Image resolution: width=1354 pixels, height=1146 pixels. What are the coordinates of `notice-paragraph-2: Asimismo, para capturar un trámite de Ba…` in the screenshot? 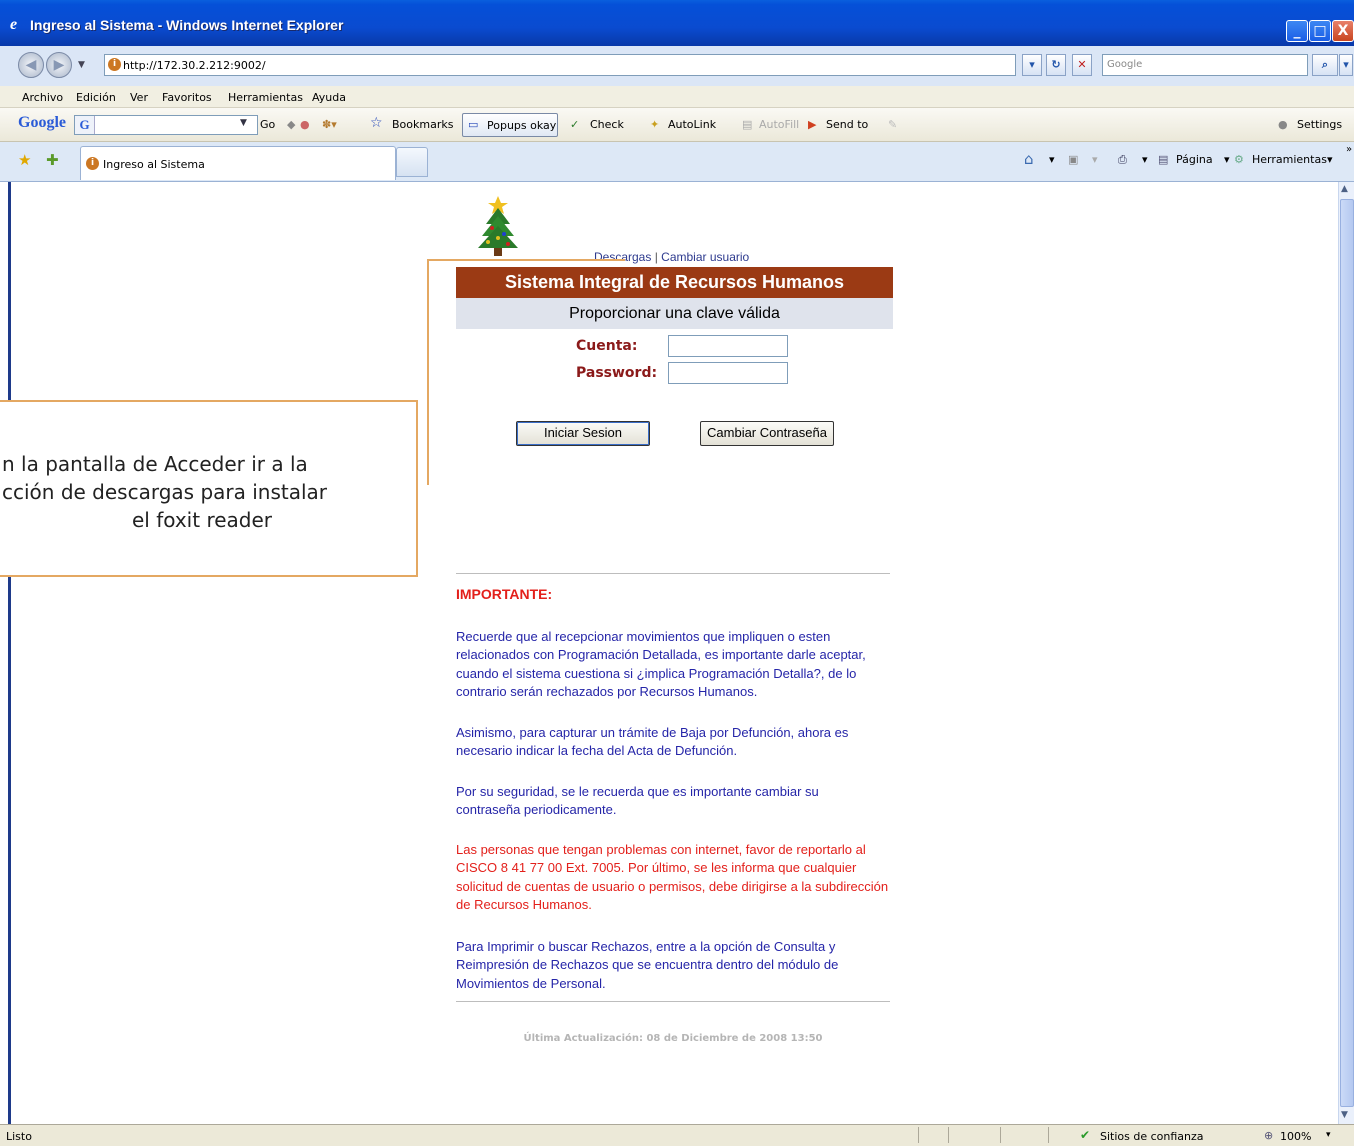 It's located at (652, 742).